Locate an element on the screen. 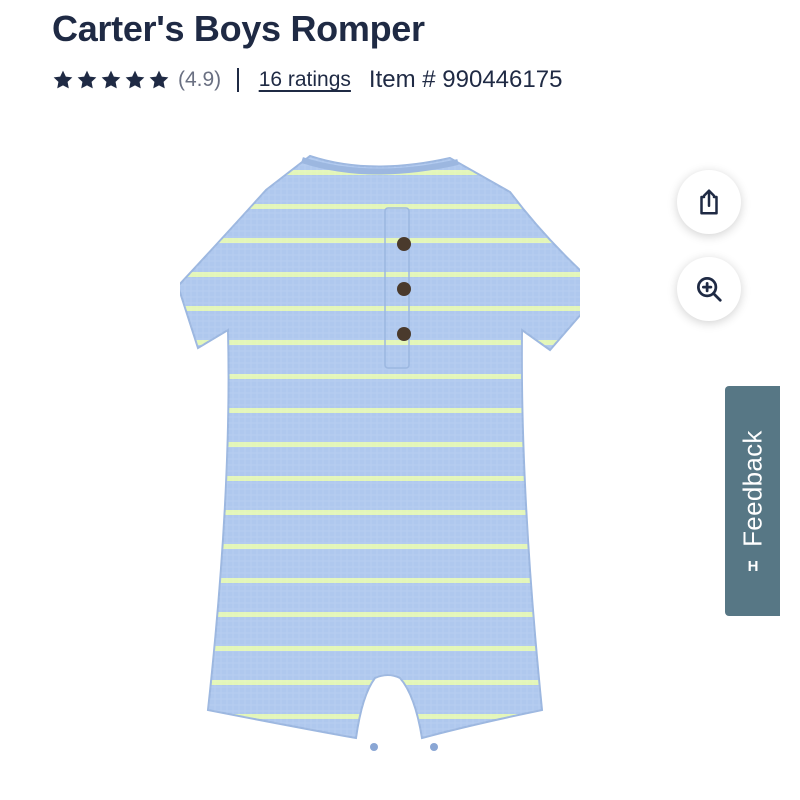 Image resolution: width=800 pixels, height=800 pixels. share-button is located at coordinates (709, 202).